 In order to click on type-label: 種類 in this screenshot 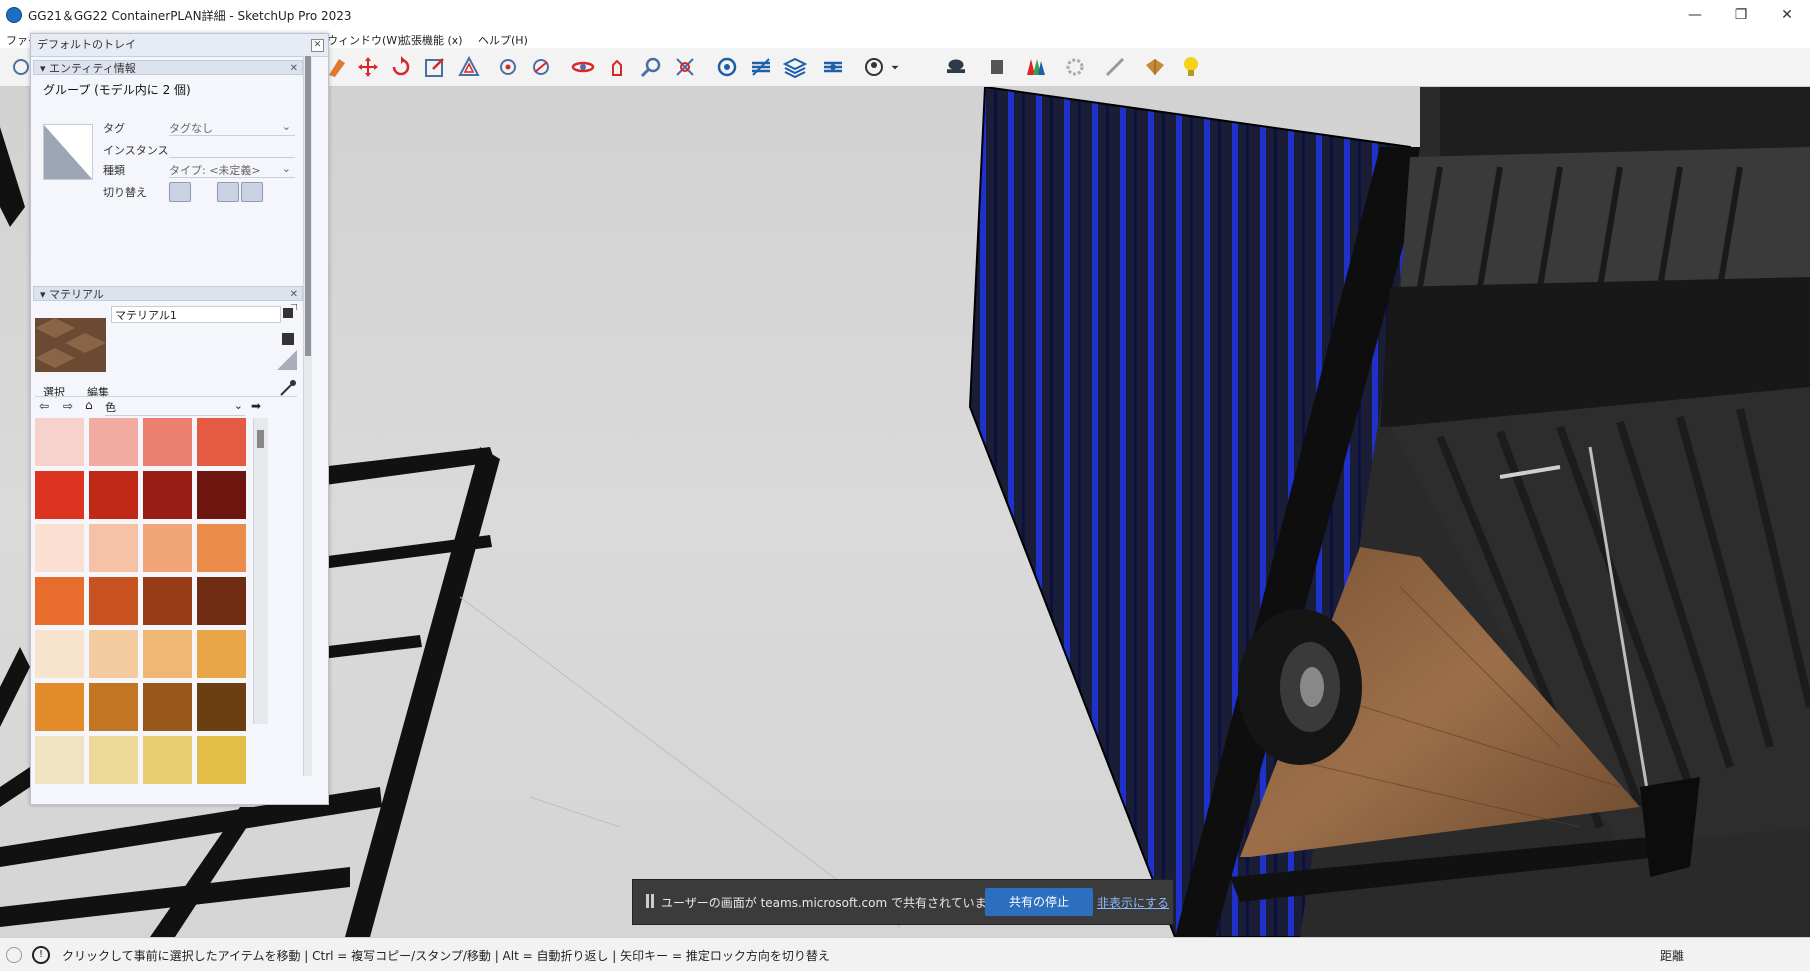, I will do `click(114, 170)`.